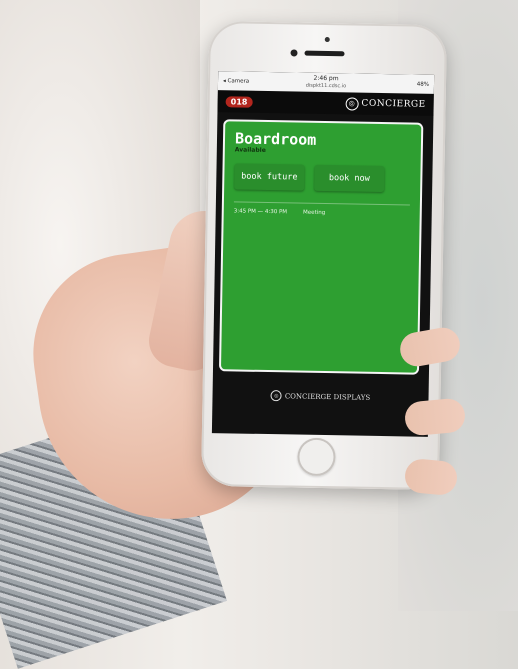 Image resolution: width=518 pixels, height=669 pixels. What do you see at coordinates (325, 103) in the screenshot?
I see `app-header: 018 ◎ CONCIERGE` at bounding box center [325, 103].